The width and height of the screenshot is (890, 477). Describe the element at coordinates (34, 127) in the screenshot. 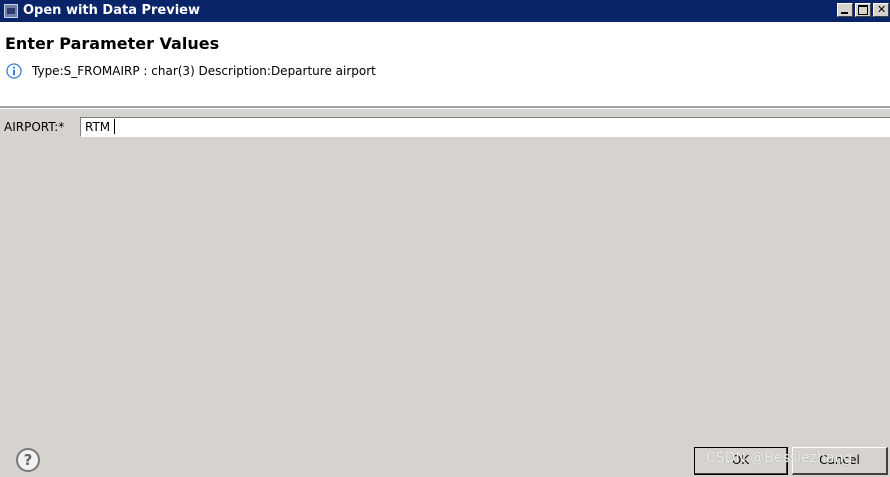

I see `airport-label: AIRPORT:*` at that location.